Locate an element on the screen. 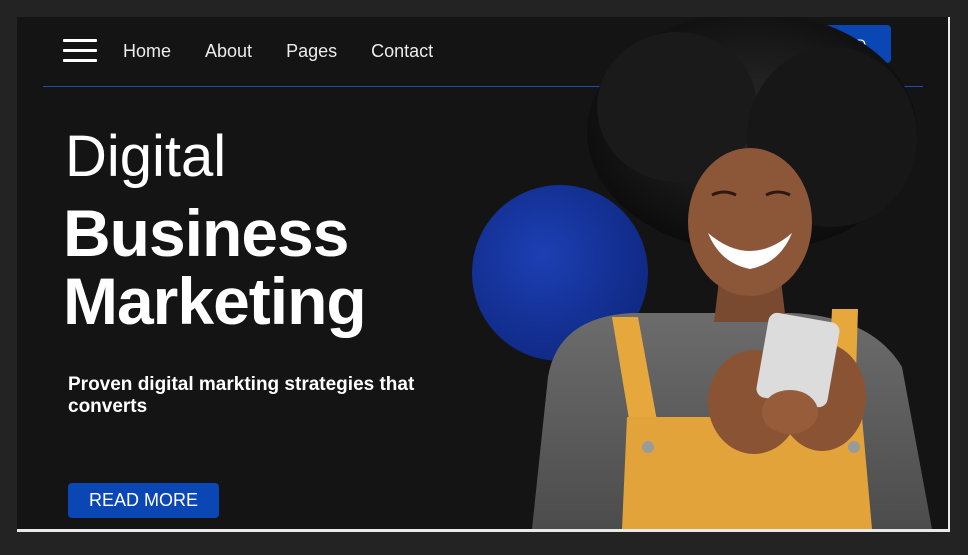 The height and width of the screenshot is (555, 968). face-shape is located at coordinates (750, 222).